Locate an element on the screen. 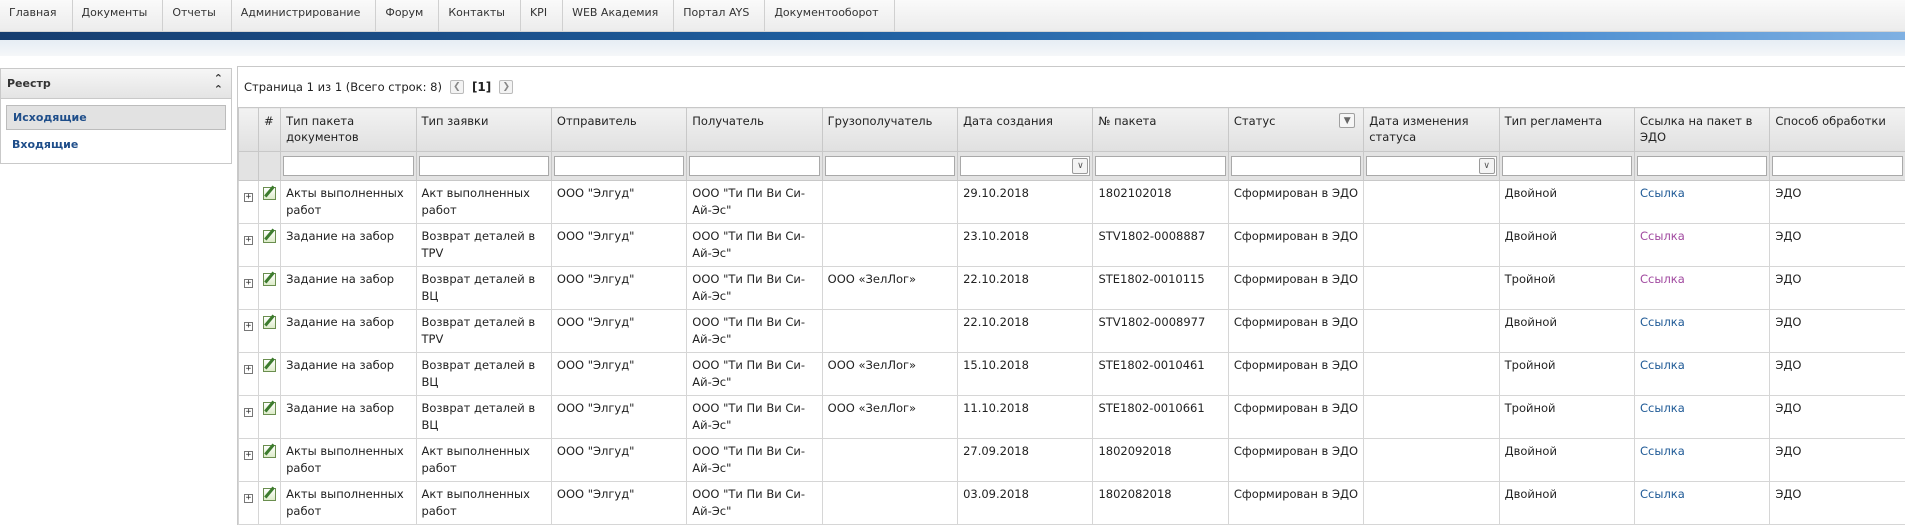 The height and width of the screenshot is (525, 1905). nav-contacts: Контакты is located at coordinates (480, 15).